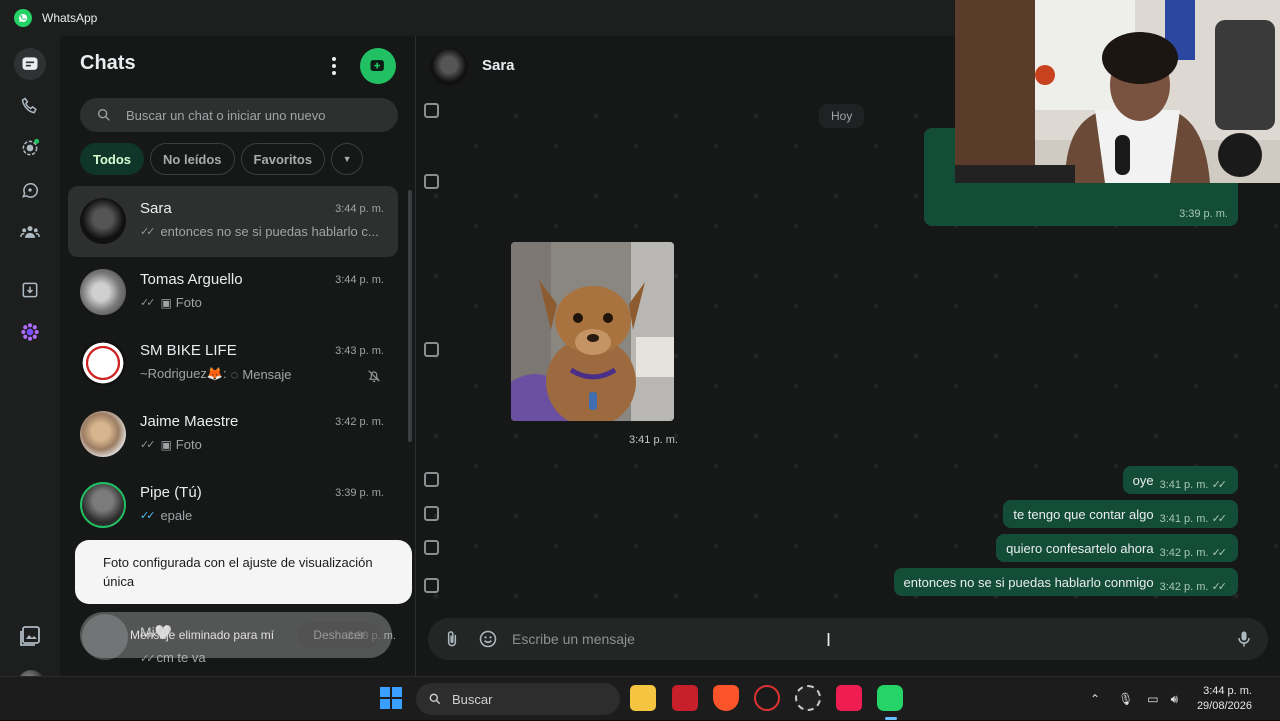  What do you see at coordinates (112, 159) in the screenshot?
I see `filter-all: Todos` at bounding box center [112, 159].